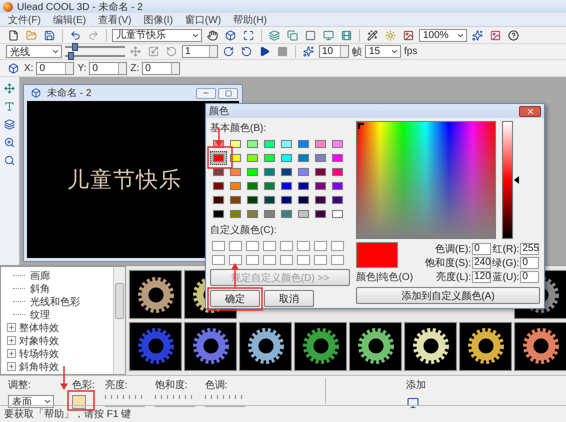  What do you see at coordinates (506, 263) in the screenshot?
I see `field-label: 绿(G):` at bounding box center [506, 263].